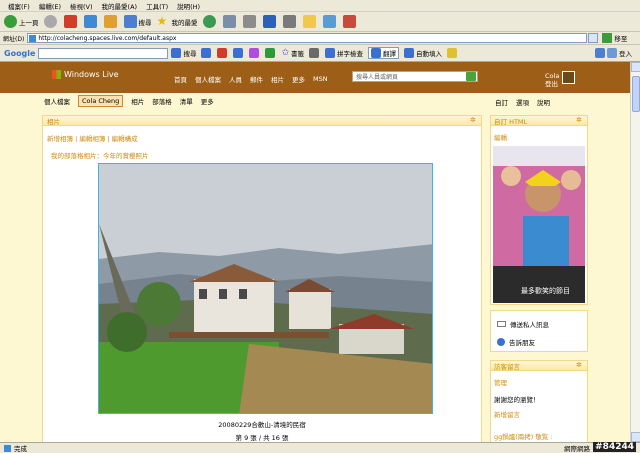 The height and width of the screenshot is (453, 640). Describe the element at coordinates (235, 79) in the screenshot. I see `live-nav-people: 人員` at that location.